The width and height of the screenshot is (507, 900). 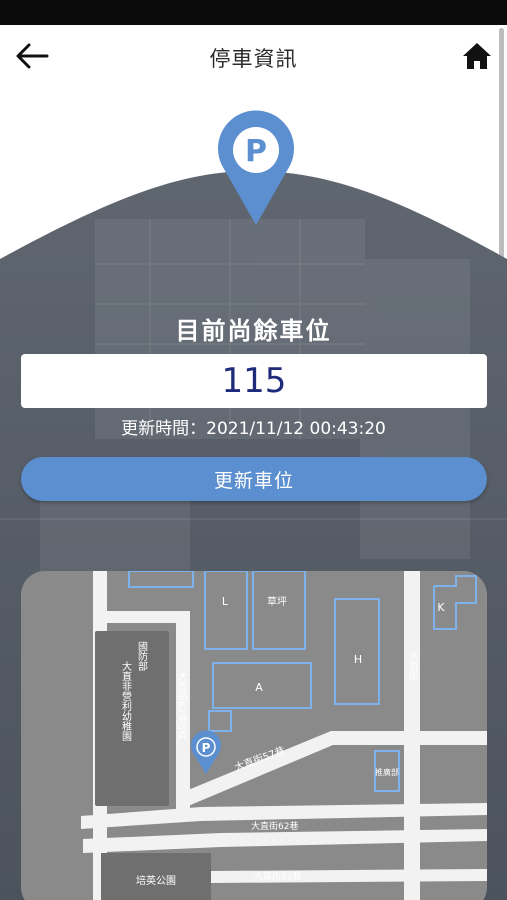 I want to click on building-L: L, so click(x=225, y=601).